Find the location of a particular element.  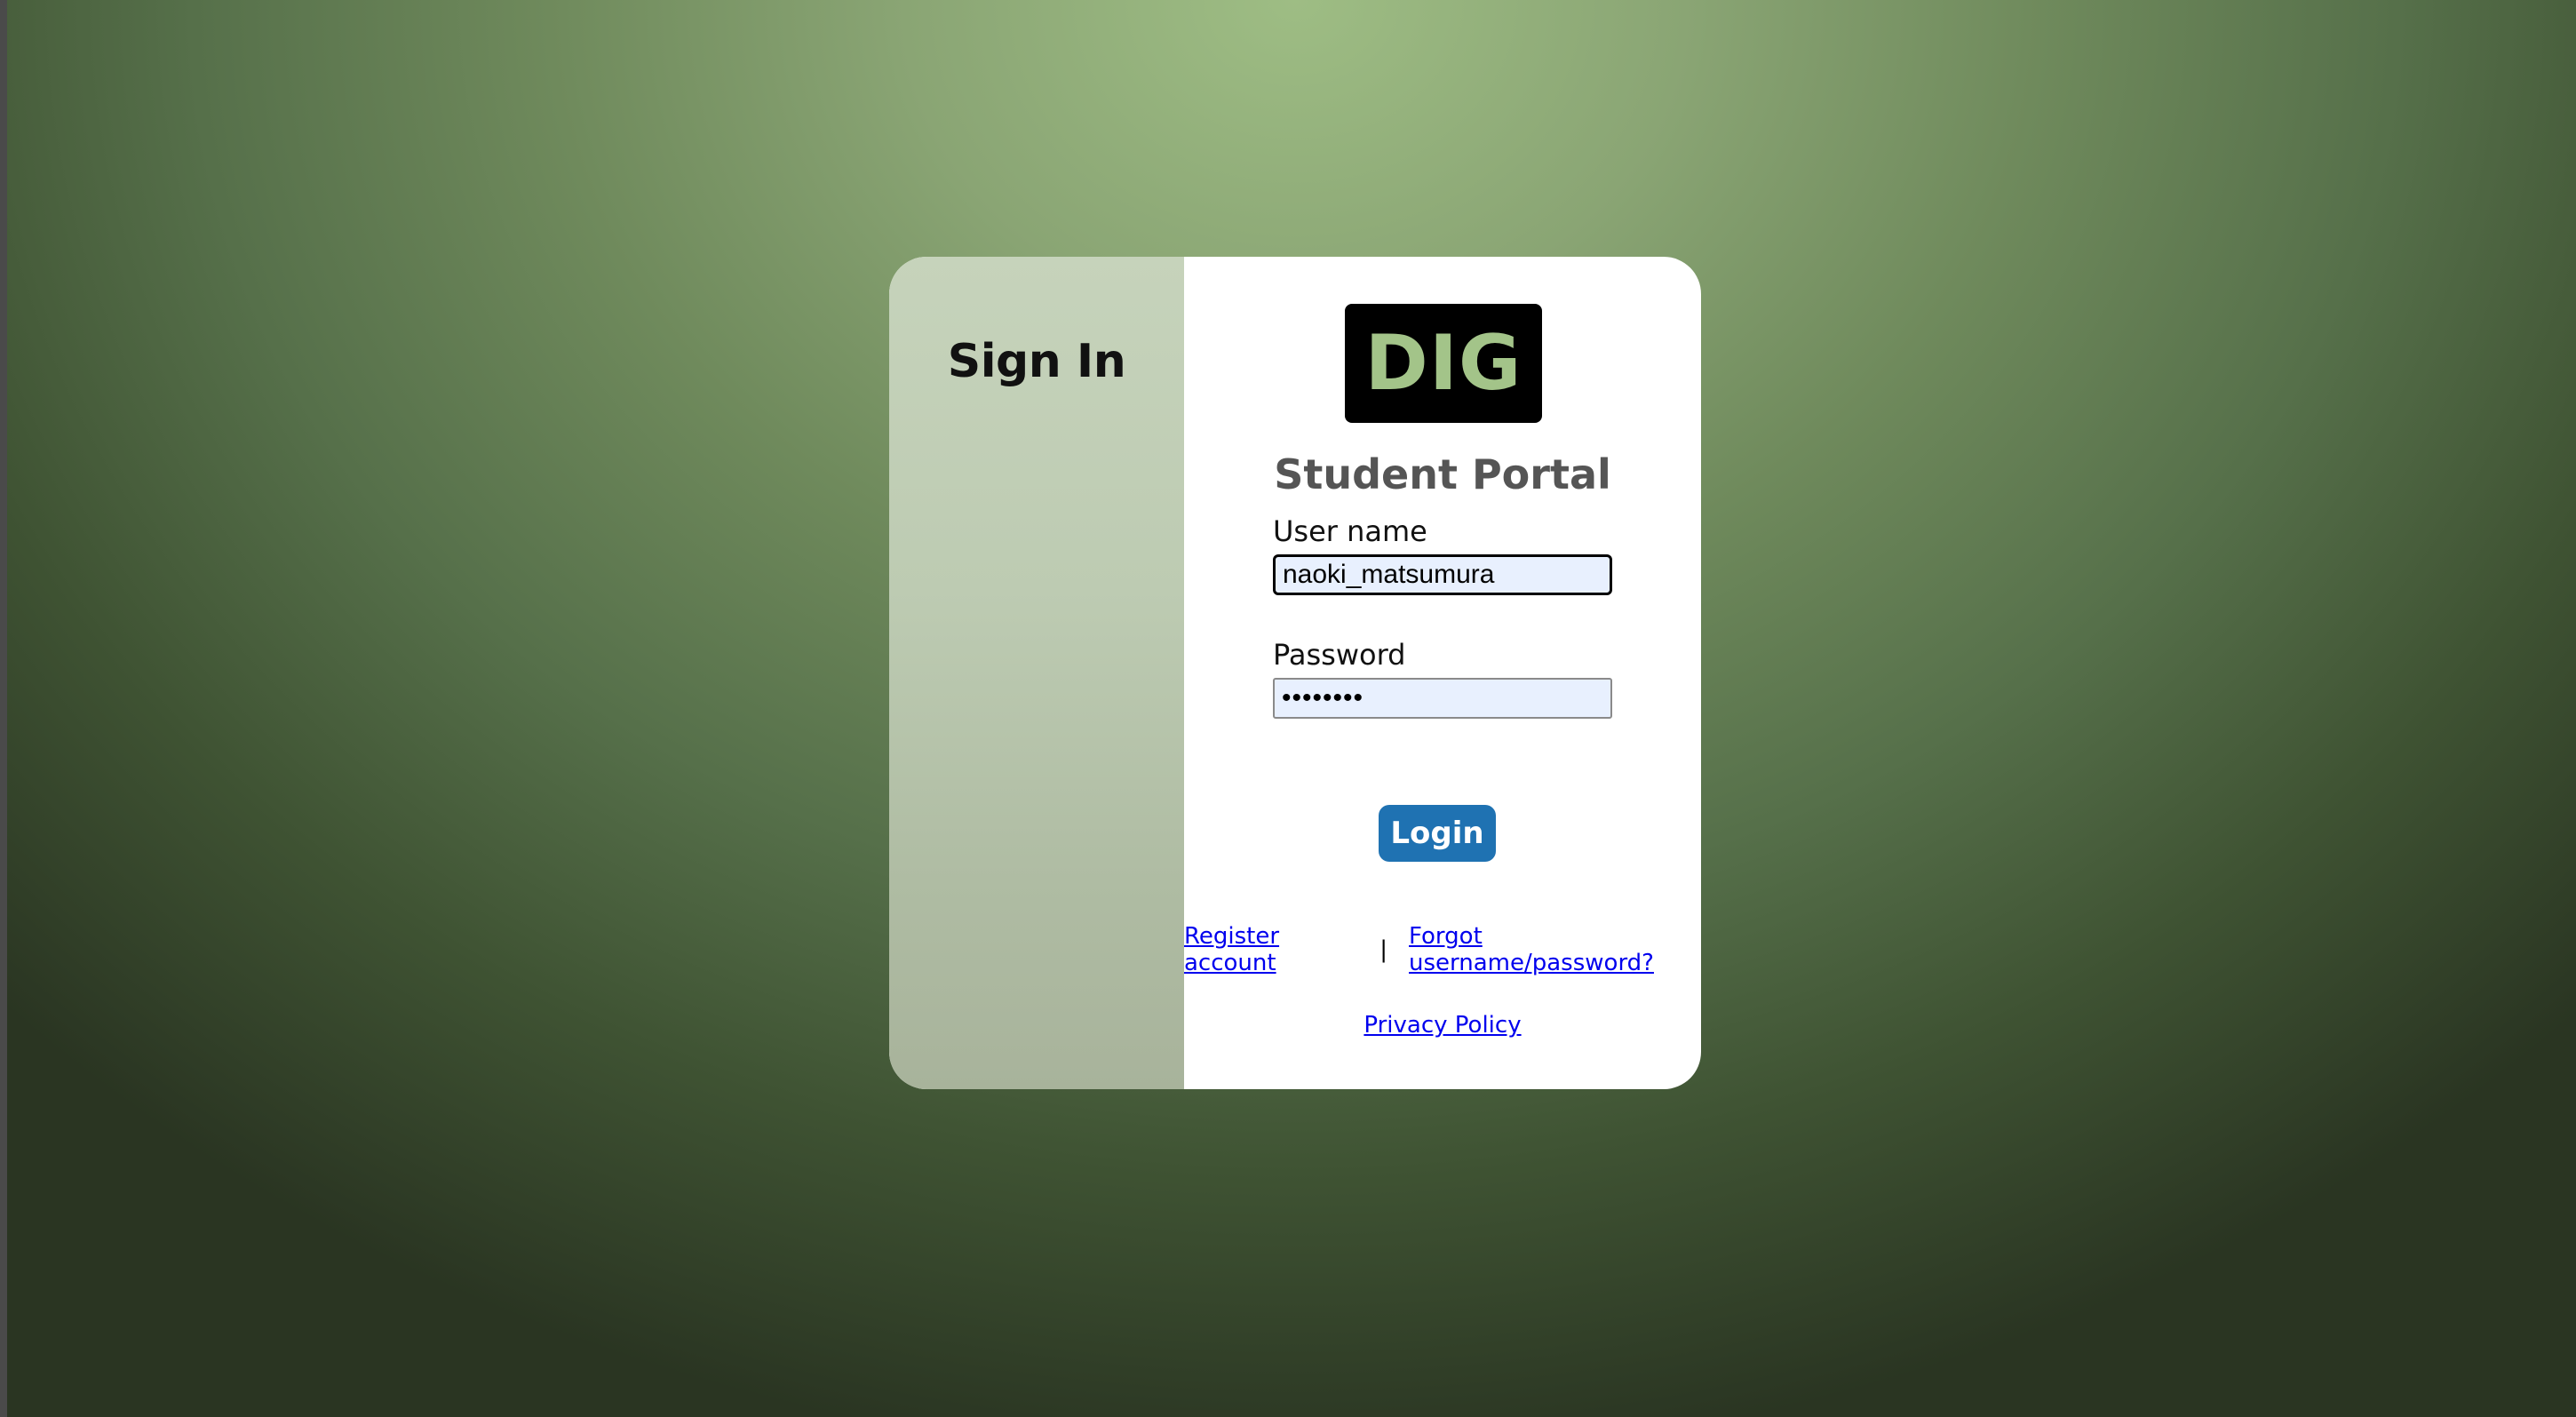

username-input is located at coordinates (1442, 574).